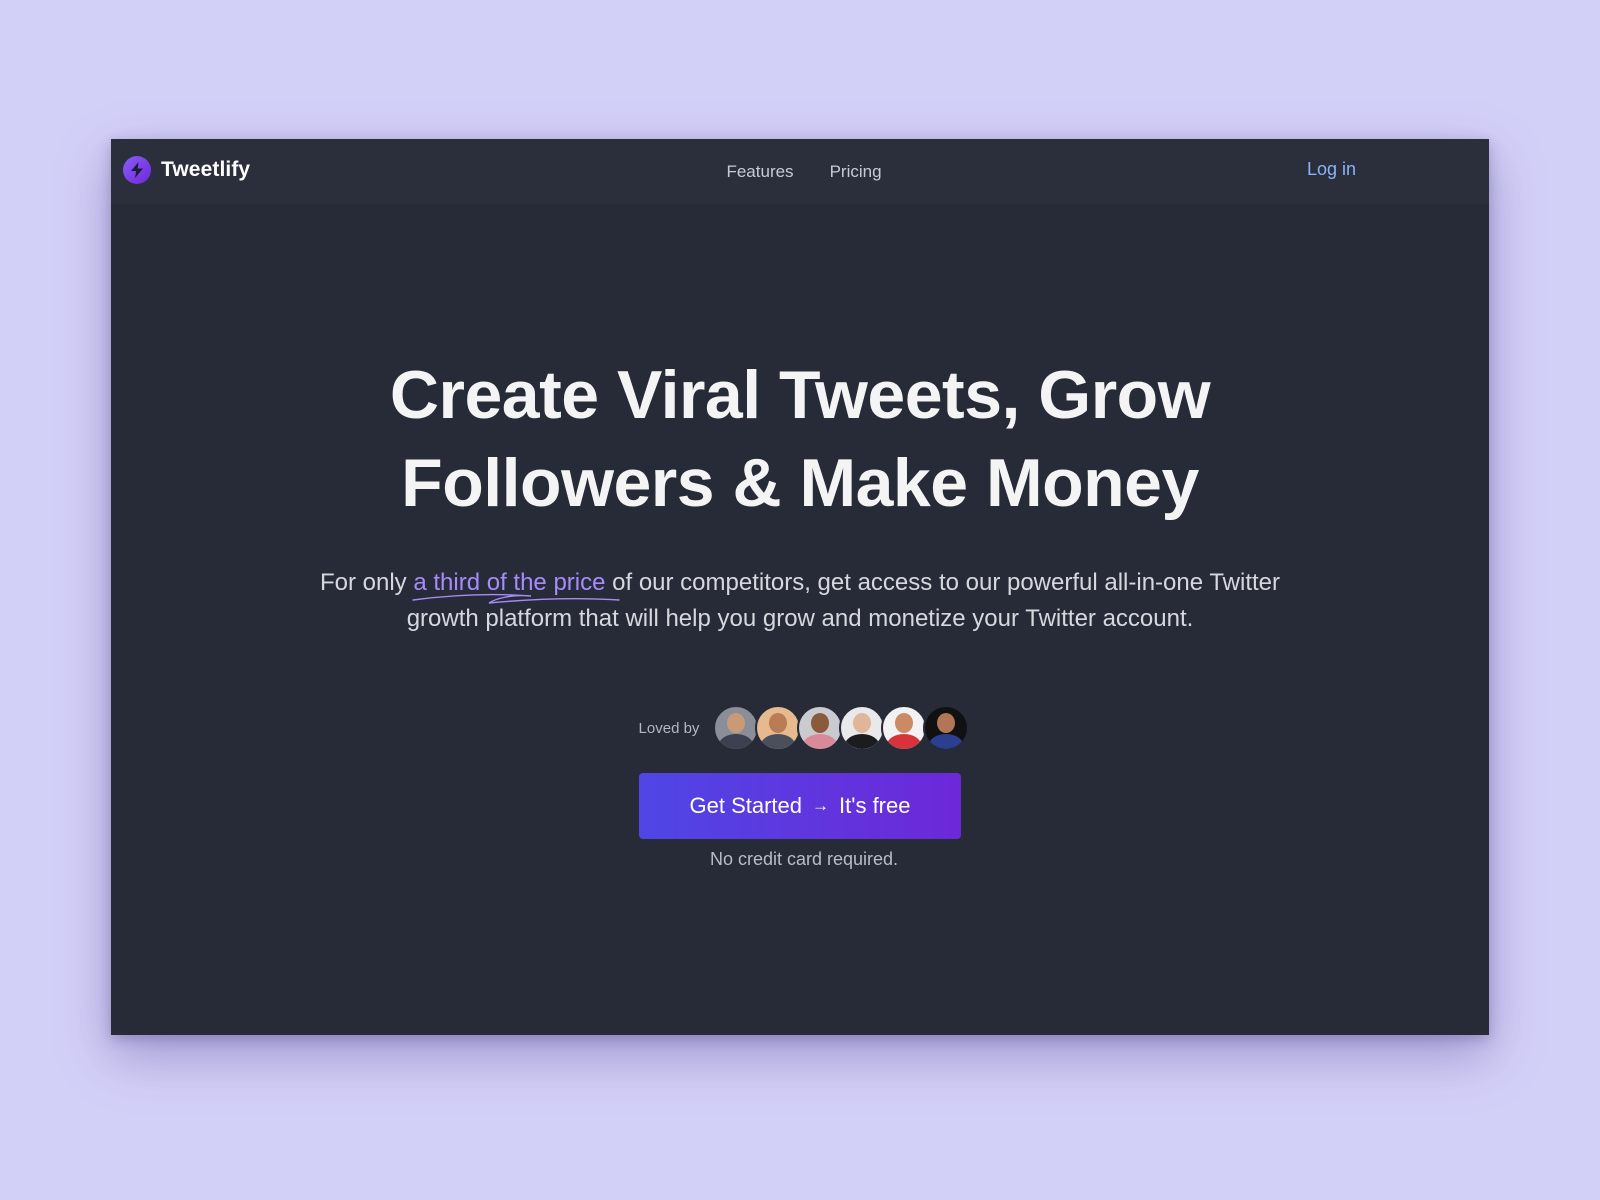  I want to click on price-highlight-text: a third of the price, so click(509, 582).